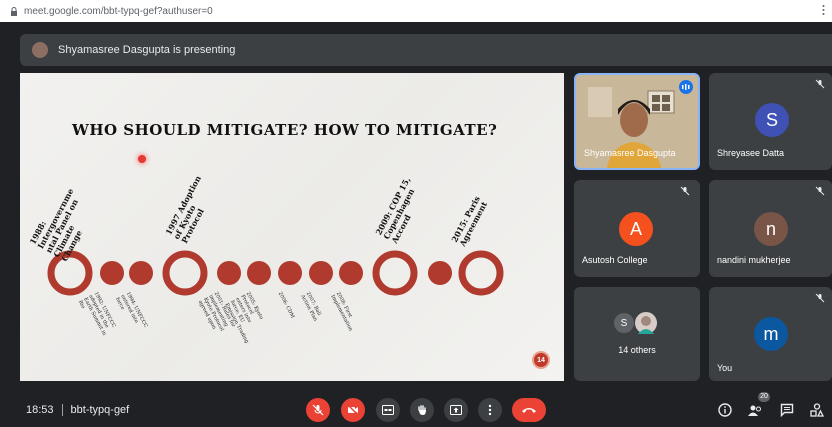 The image size is (832, 427). What do you see at coordinates (637, 121) in the screenshot?
I see `participant-tile-presenter: Shyamasree Dasgupta` at bounding box center [637, 121].